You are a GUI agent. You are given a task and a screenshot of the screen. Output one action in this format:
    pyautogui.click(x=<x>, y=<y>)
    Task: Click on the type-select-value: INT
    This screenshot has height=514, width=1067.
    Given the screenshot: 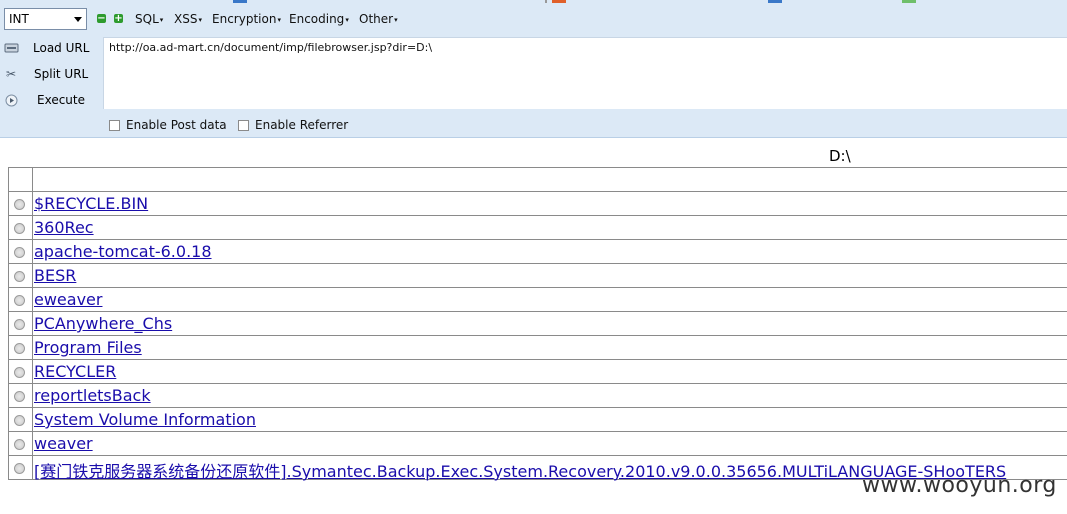 What is the action you would take?
    pyautogui.click(x=19, y=19)
    